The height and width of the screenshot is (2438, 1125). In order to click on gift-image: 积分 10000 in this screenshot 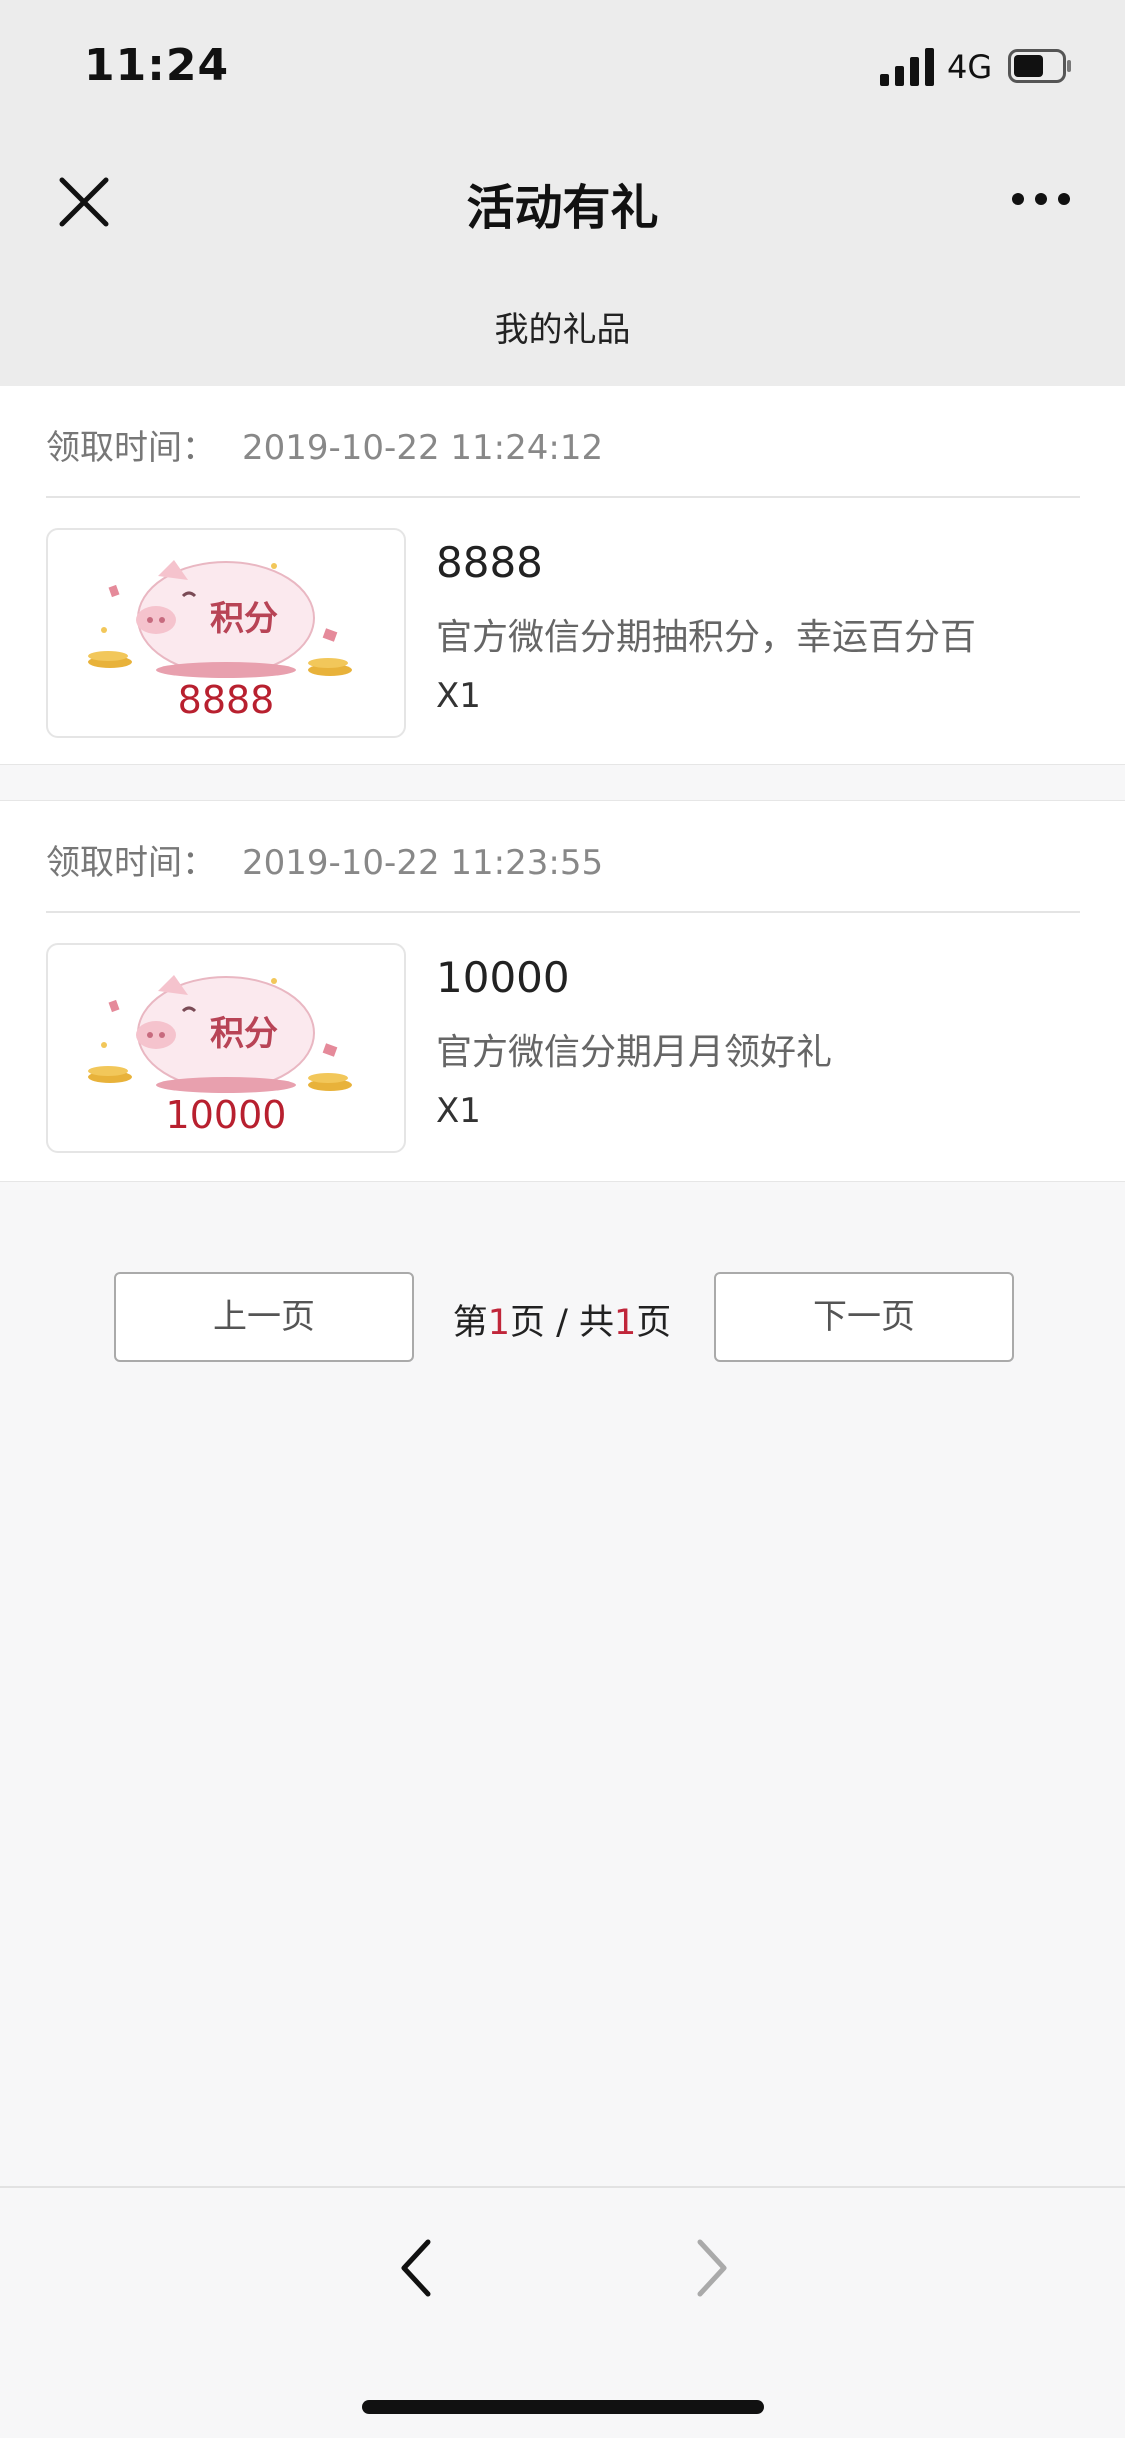, I will do `click(226, 1048)`.